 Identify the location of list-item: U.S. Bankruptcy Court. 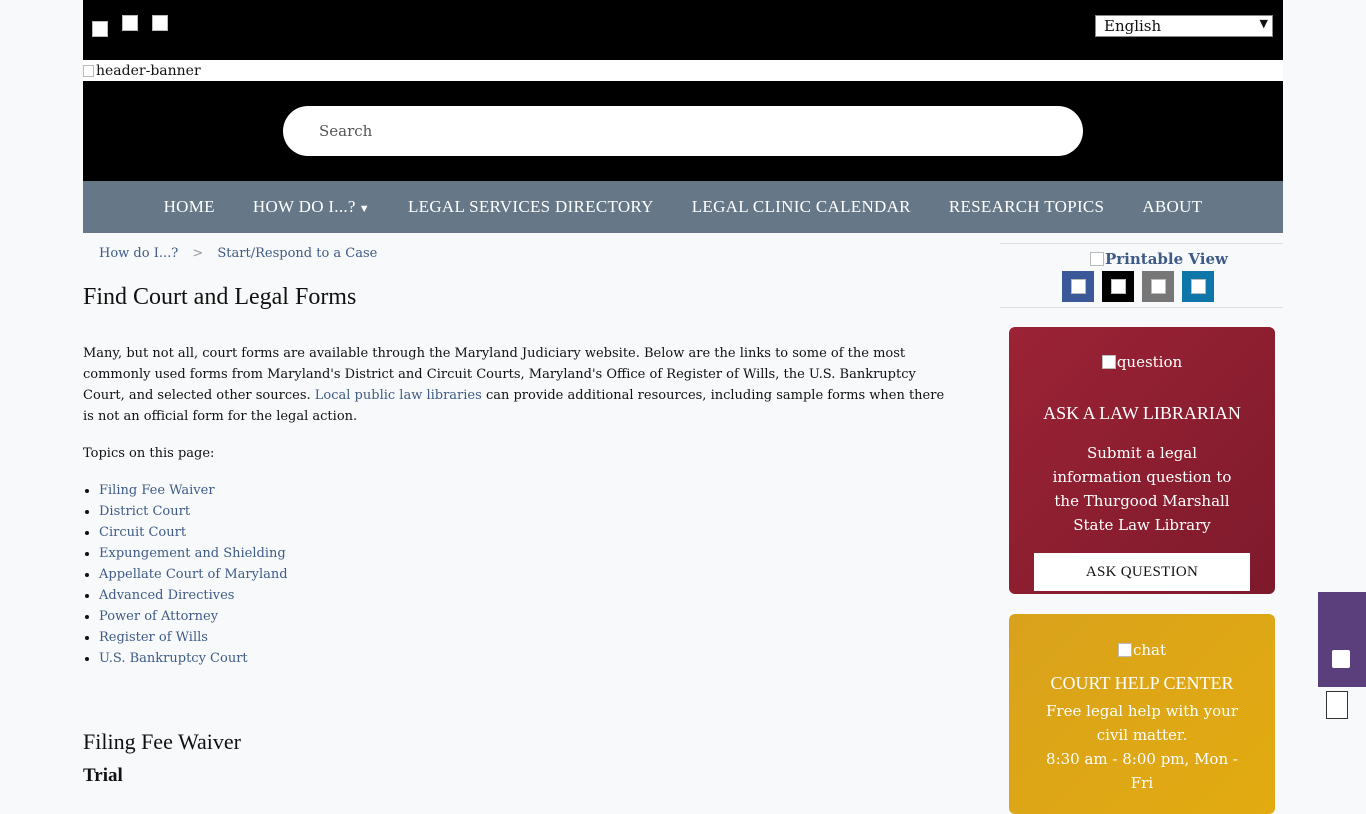
(526, 658).